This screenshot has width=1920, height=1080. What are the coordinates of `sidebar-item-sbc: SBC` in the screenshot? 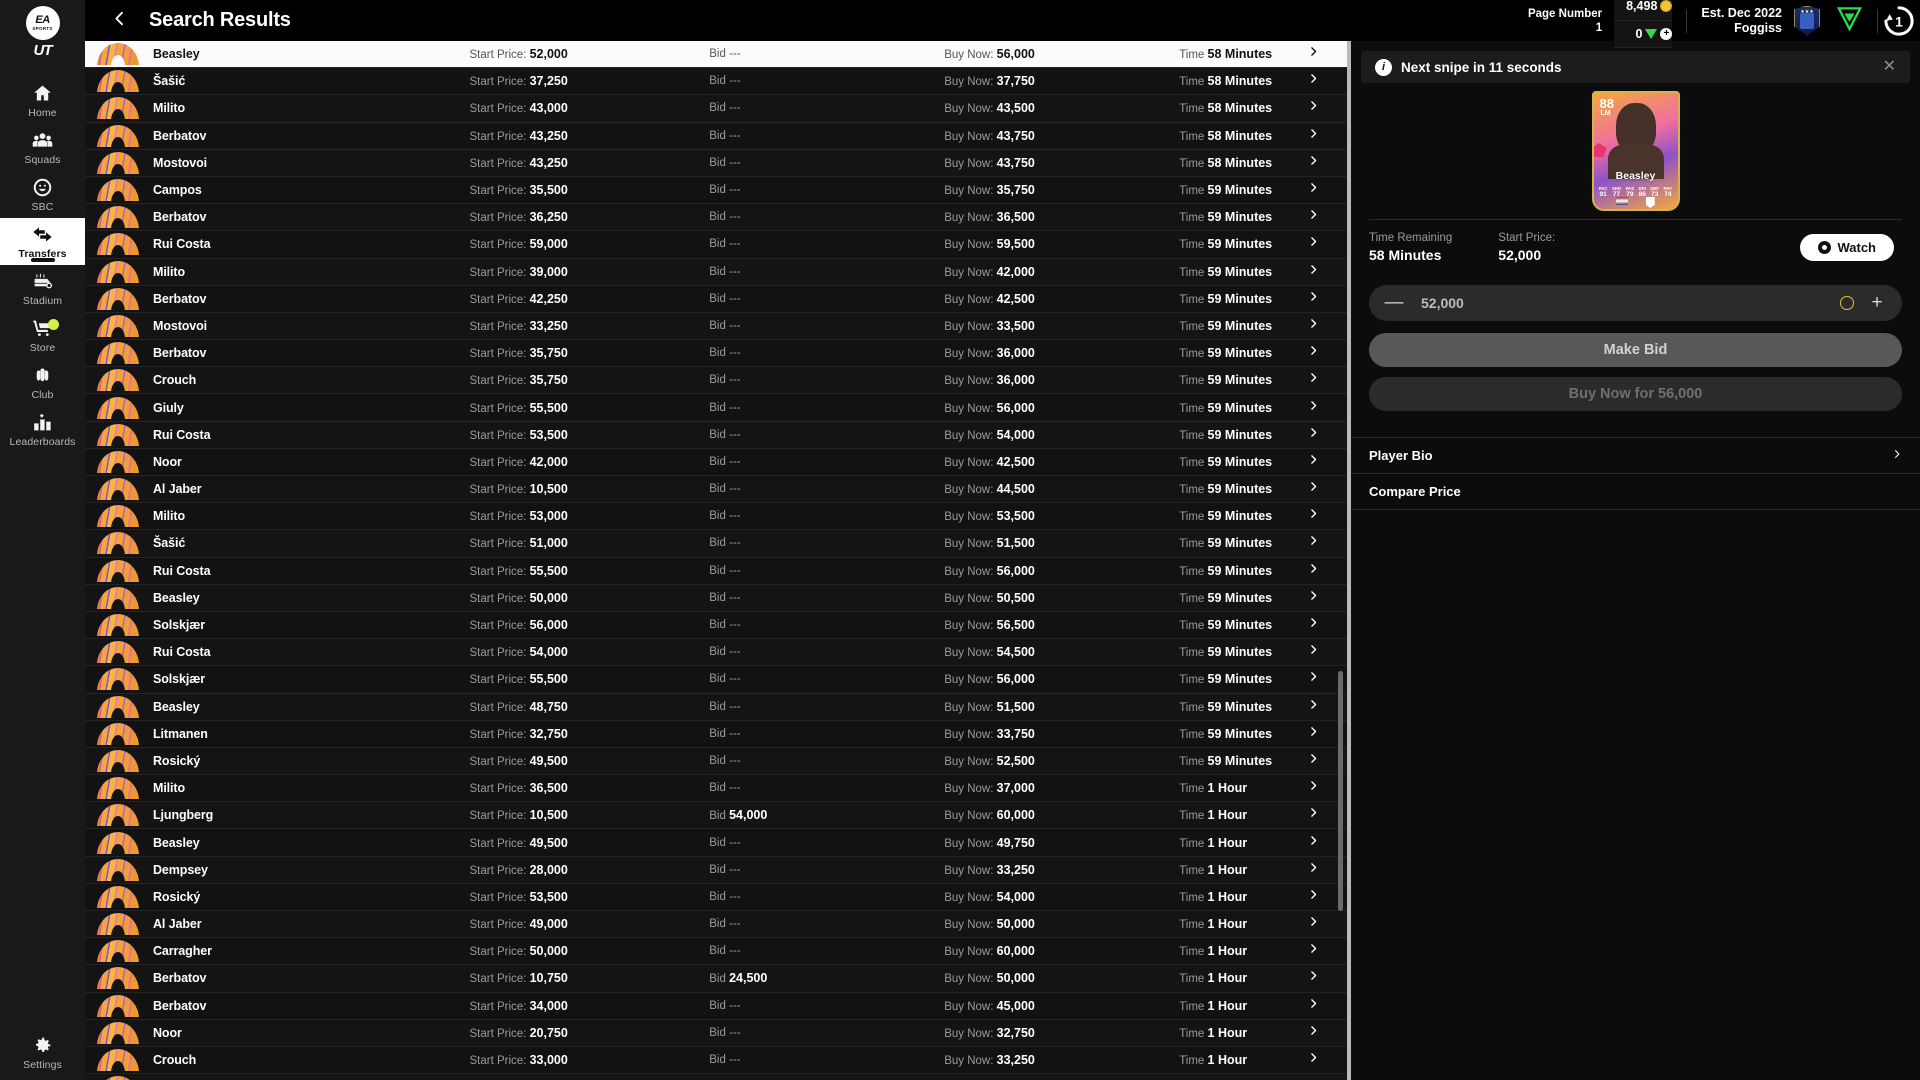 It's located at (42, 194).